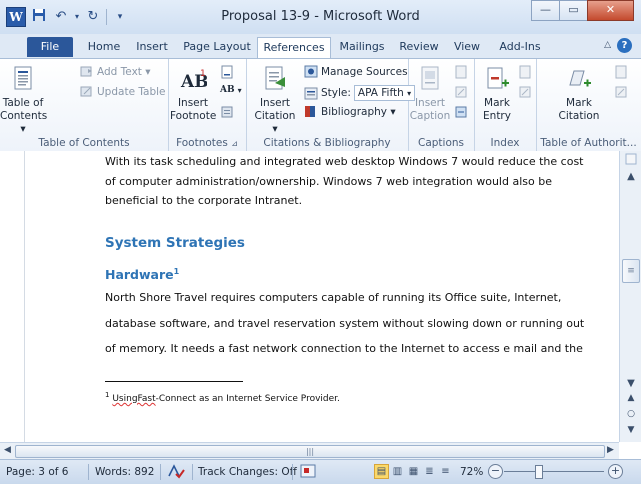 The image size is (641, 484). What do you see at coordinates (123, 91) in the screenshot?
I see `update-table-button: Update Table` at bounding box center [123, 91].